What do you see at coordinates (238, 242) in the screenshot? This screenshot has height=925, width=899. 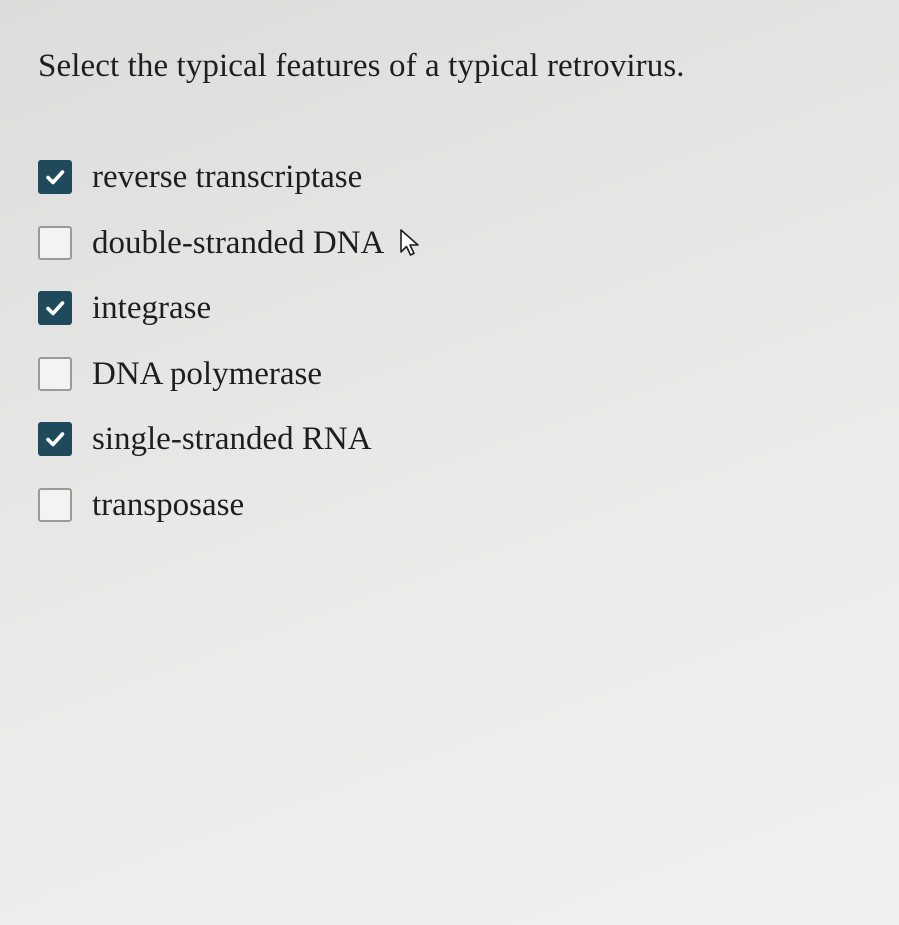 I see `option-label: double-stranded DNA` at bounding box center [238, 242].